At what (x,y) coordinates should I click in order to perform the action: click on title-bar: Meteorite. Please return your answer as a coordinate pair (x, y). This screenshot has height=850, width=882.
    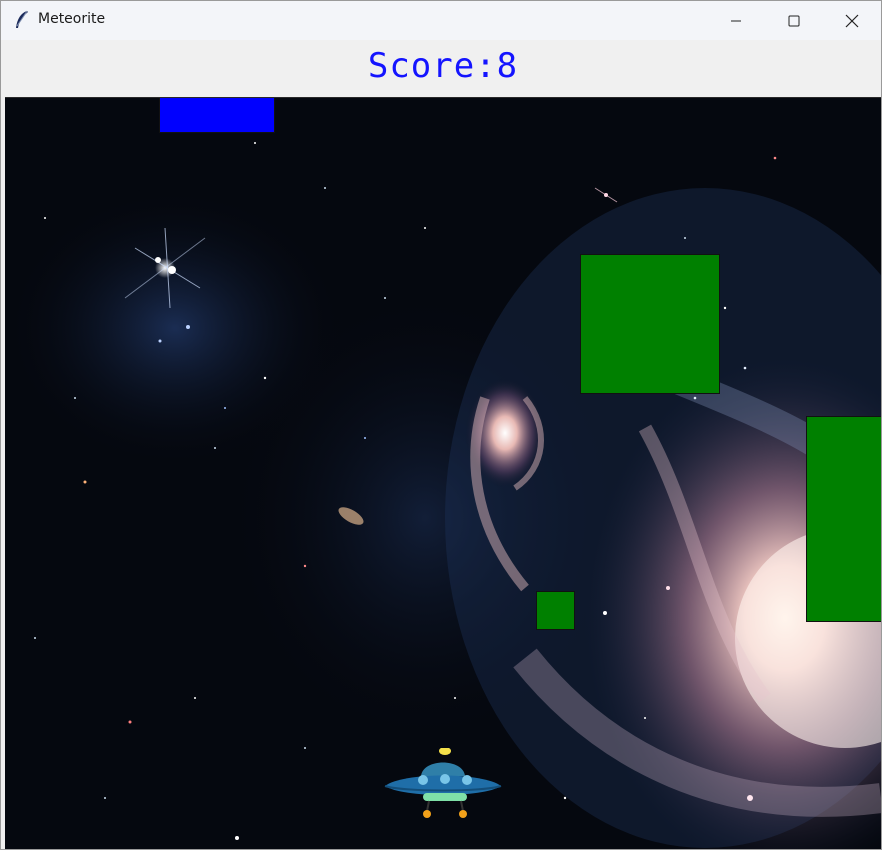
    Looking at the image, I should click on (441, 20).